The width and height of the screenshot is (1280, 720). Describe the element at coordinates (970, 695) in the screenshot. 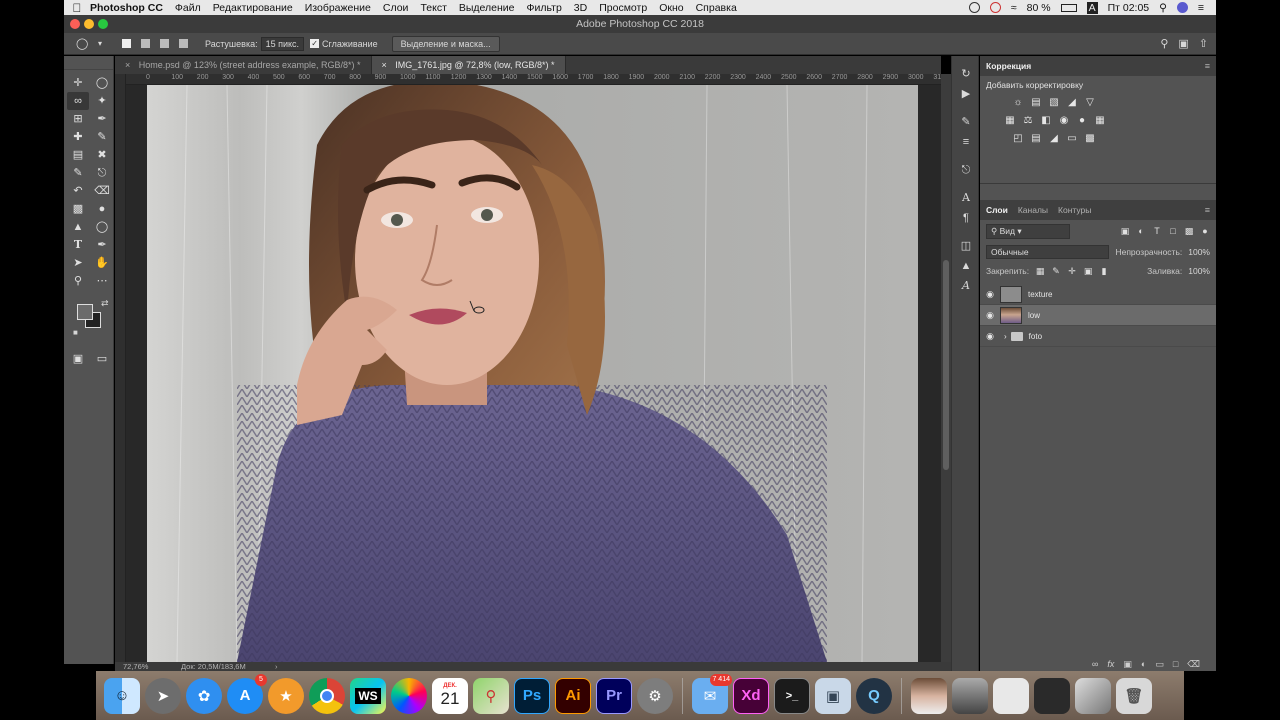

I see `recent-screenshot-icon` at that location.